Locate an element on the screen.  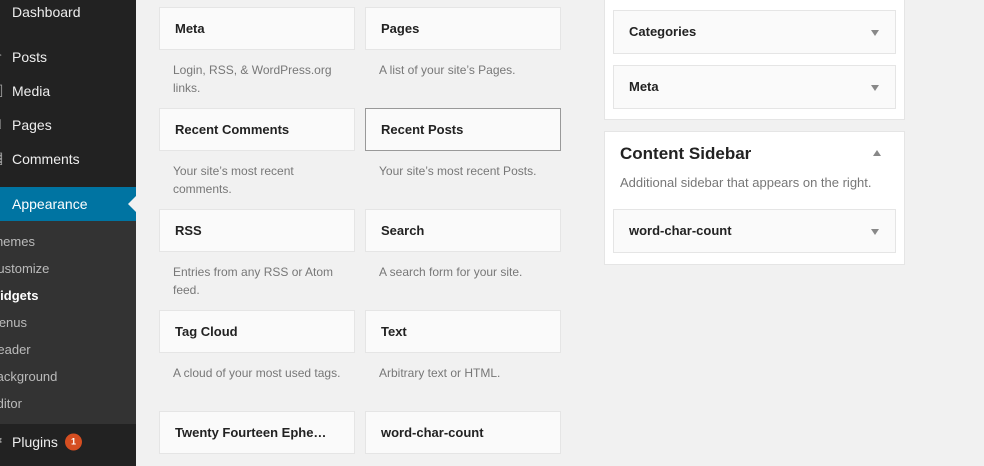
menu-item-appearance: ✓ Appearance is located at coordinates (68, 204).